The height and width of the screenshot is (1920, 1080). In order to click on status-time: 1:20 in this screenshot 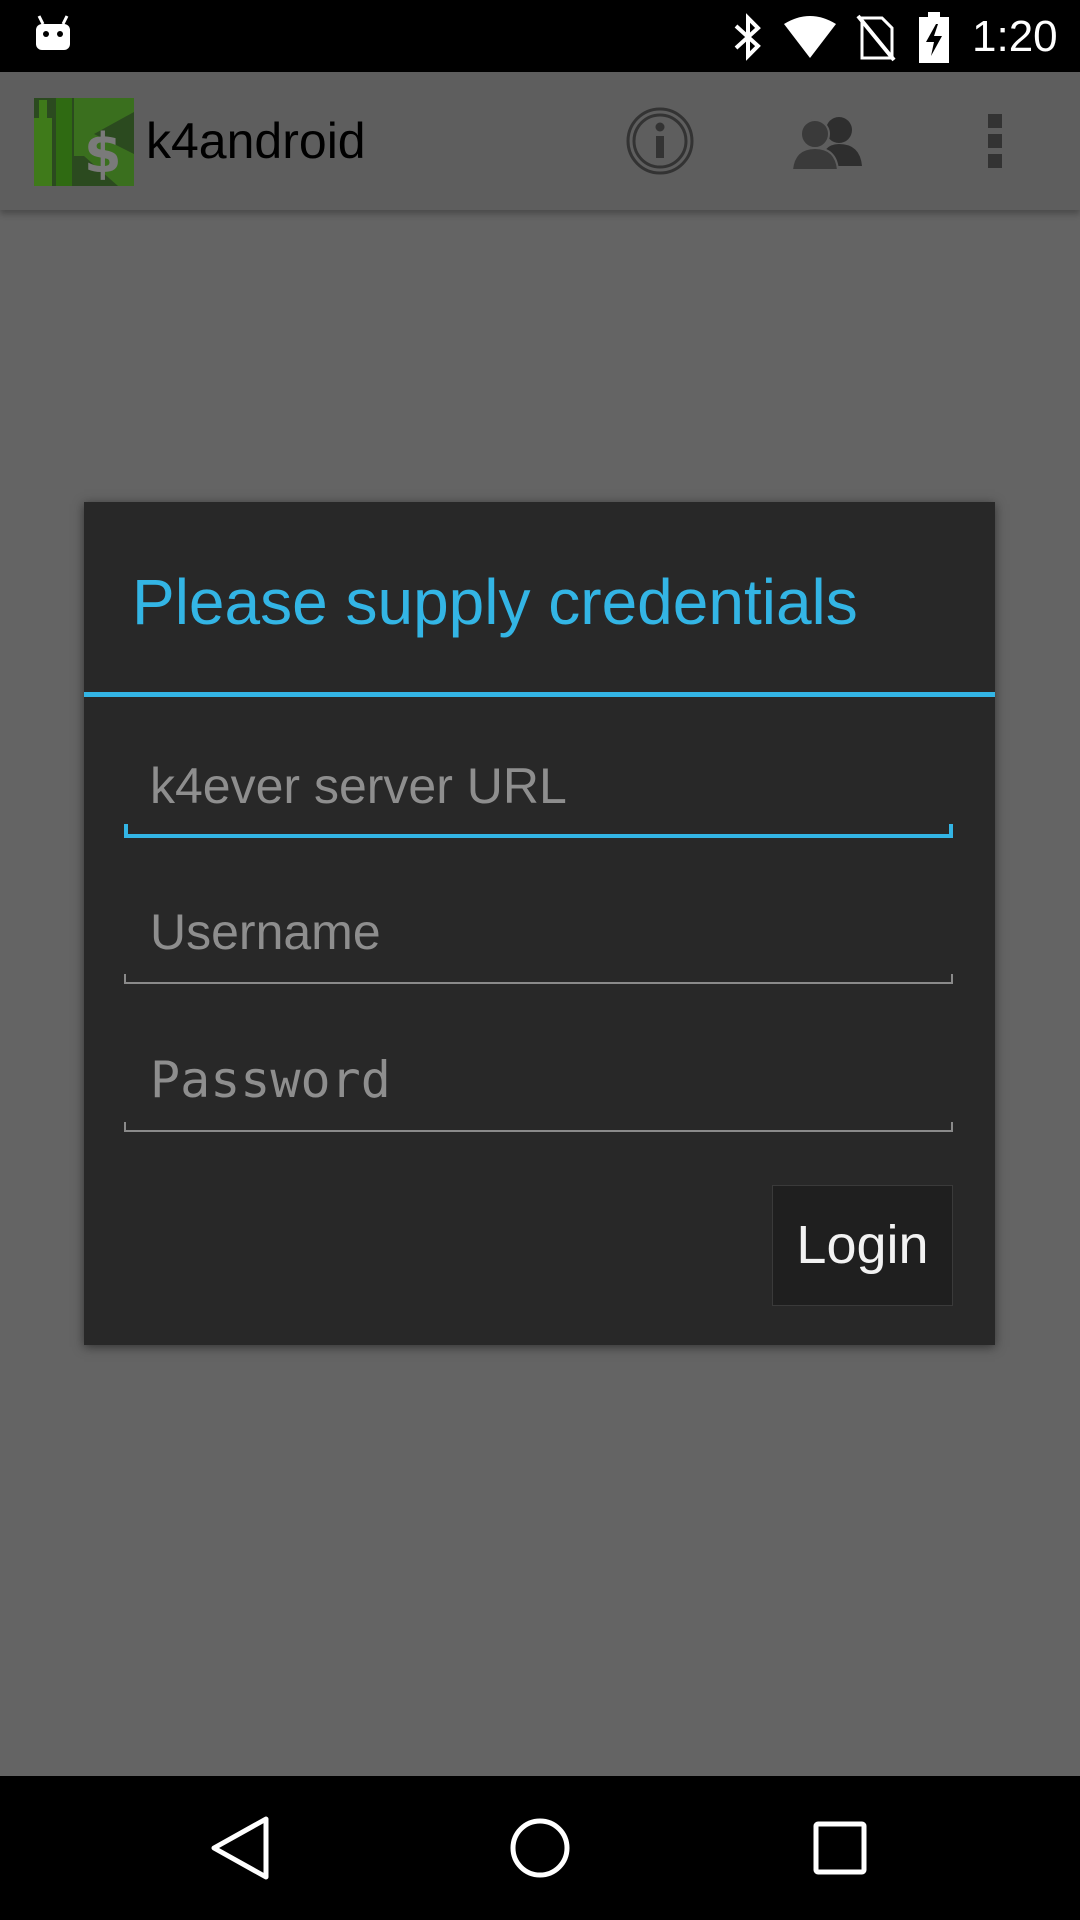, I will do `click(1015, 36)`.